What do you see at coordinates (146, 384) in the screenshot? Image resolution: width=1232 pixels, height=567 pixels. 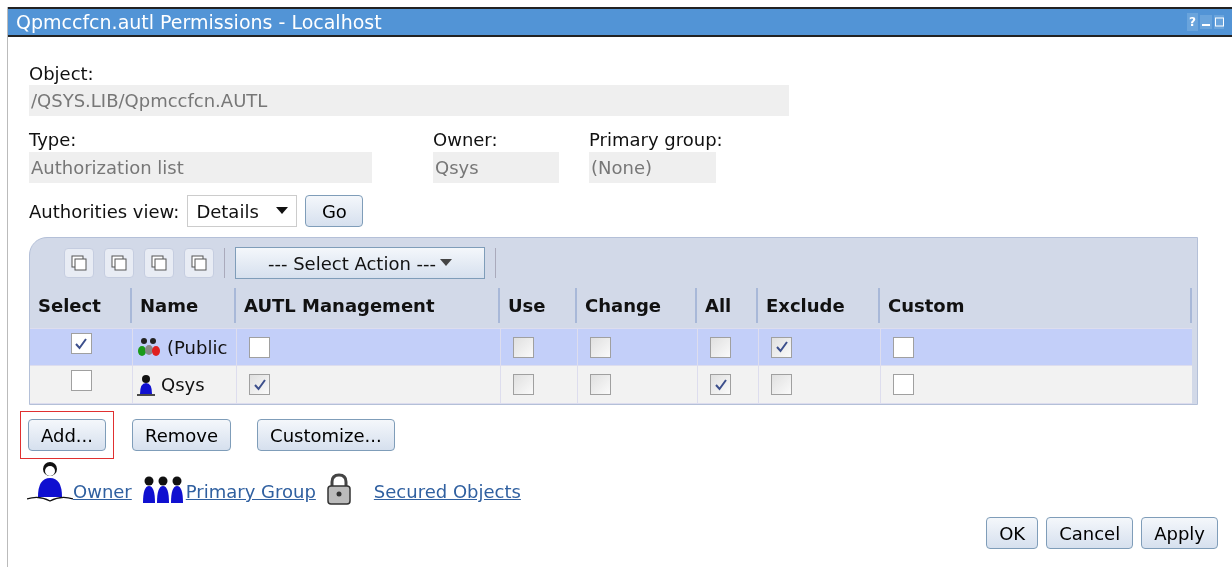 I see `user-icon` at bounding box center [146, 384].